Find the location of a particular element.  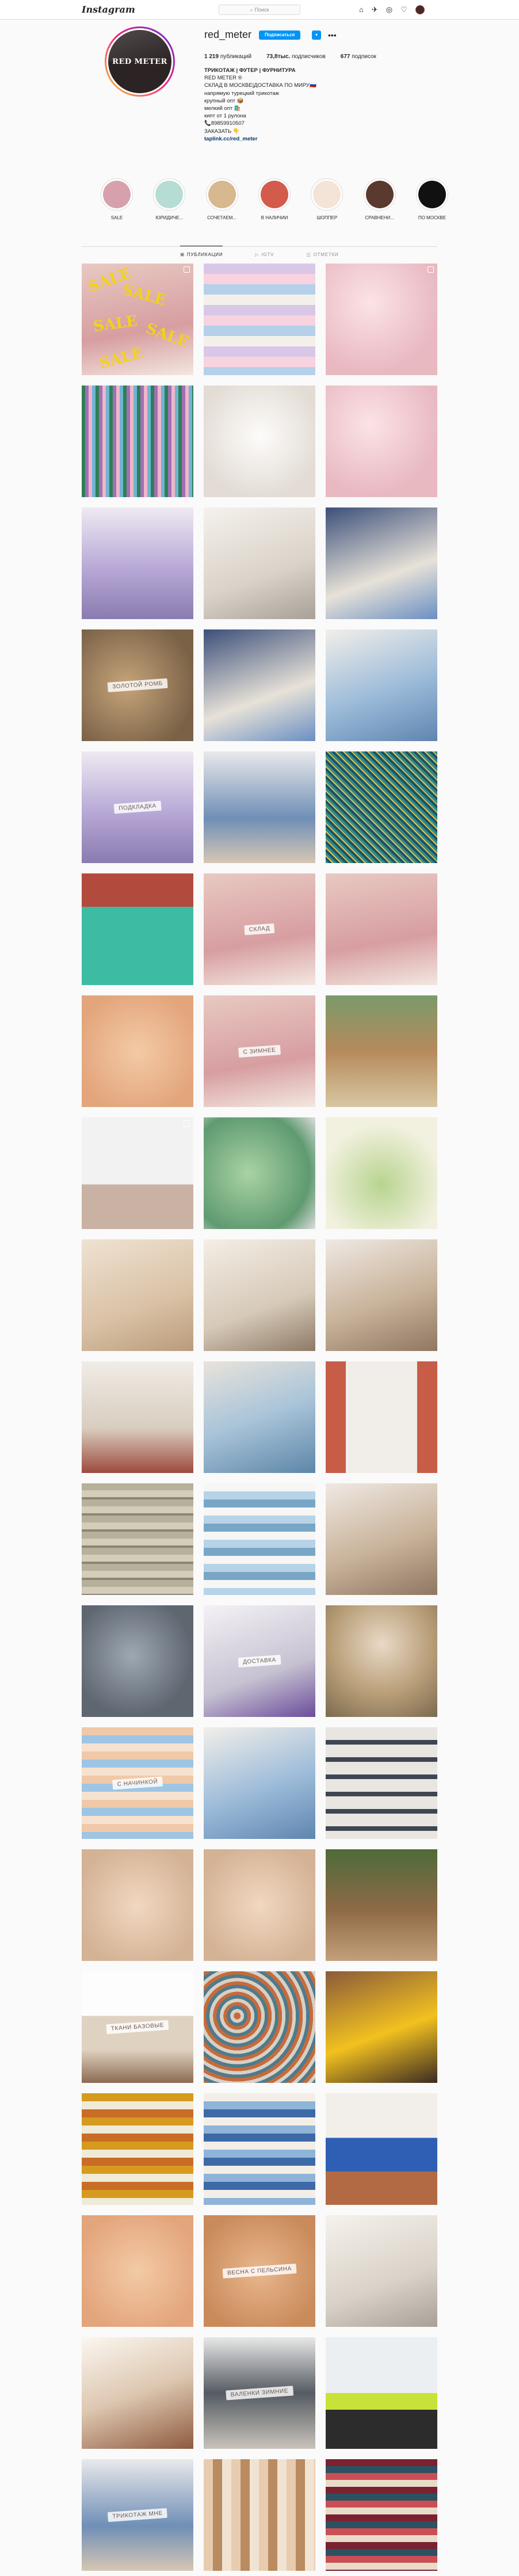

top-navigation: Instagram ⌕ Поиск ⌂ ✈ ◎ ♡ is located at coordinates (259, 10).